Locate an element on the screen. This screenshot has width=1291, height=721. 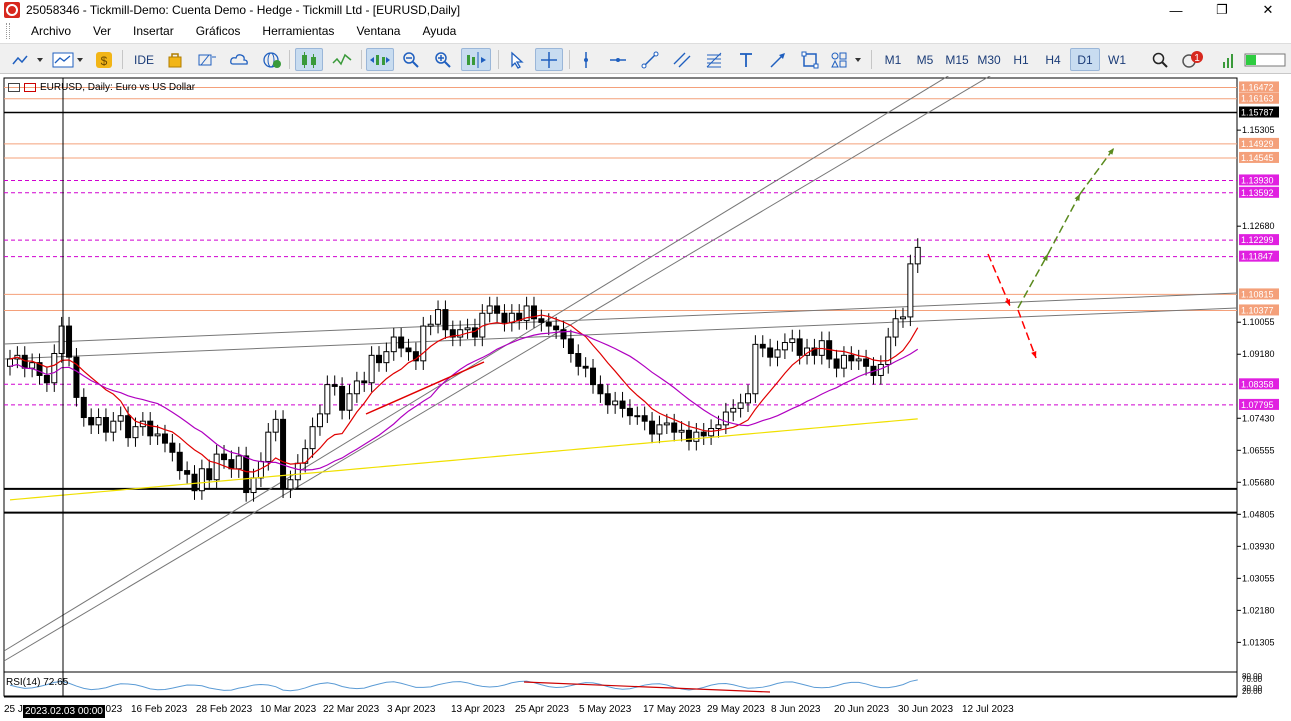
ide-button: IDE is located at coordinates (144, 59).